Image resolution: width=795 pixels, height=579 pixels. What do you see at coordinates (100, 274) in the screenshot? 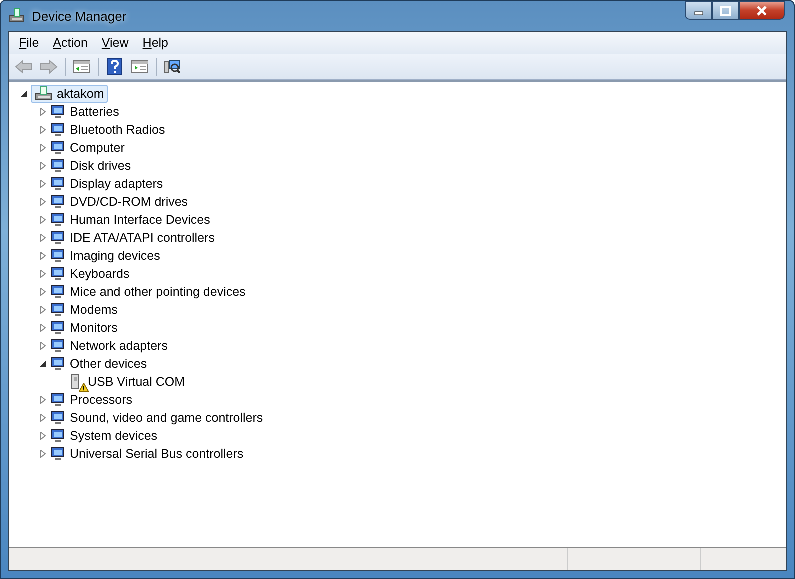
I see `tree-item: Keyboards` at bounding box center [100, 274].